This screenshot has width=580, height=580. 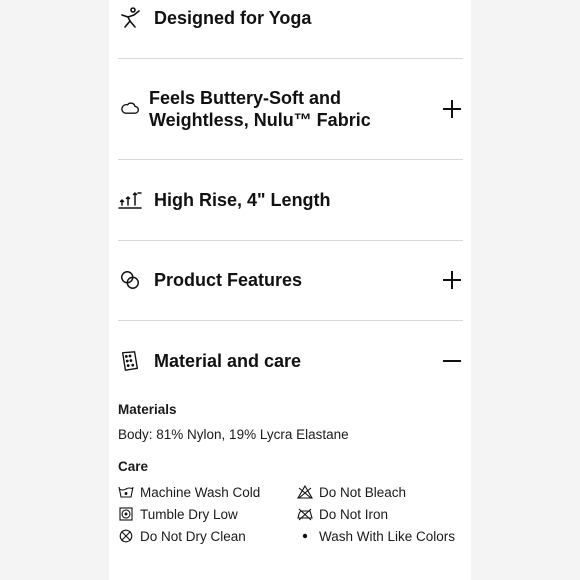 I want to click on tumble-dry-low-icon, so click(x=126, y=514).